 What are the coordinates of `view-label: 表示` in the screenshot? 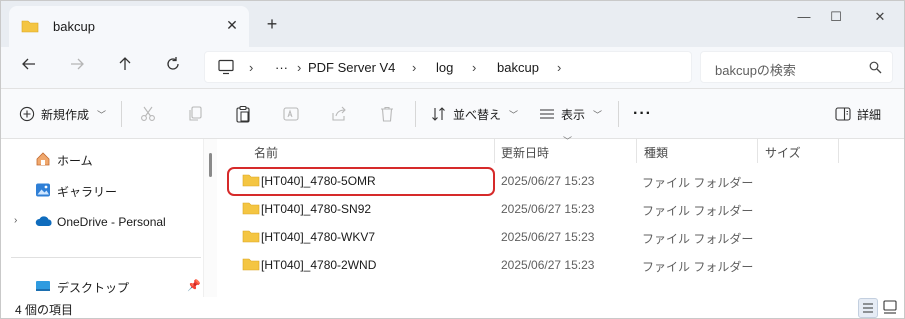 It's located at (573, 114).